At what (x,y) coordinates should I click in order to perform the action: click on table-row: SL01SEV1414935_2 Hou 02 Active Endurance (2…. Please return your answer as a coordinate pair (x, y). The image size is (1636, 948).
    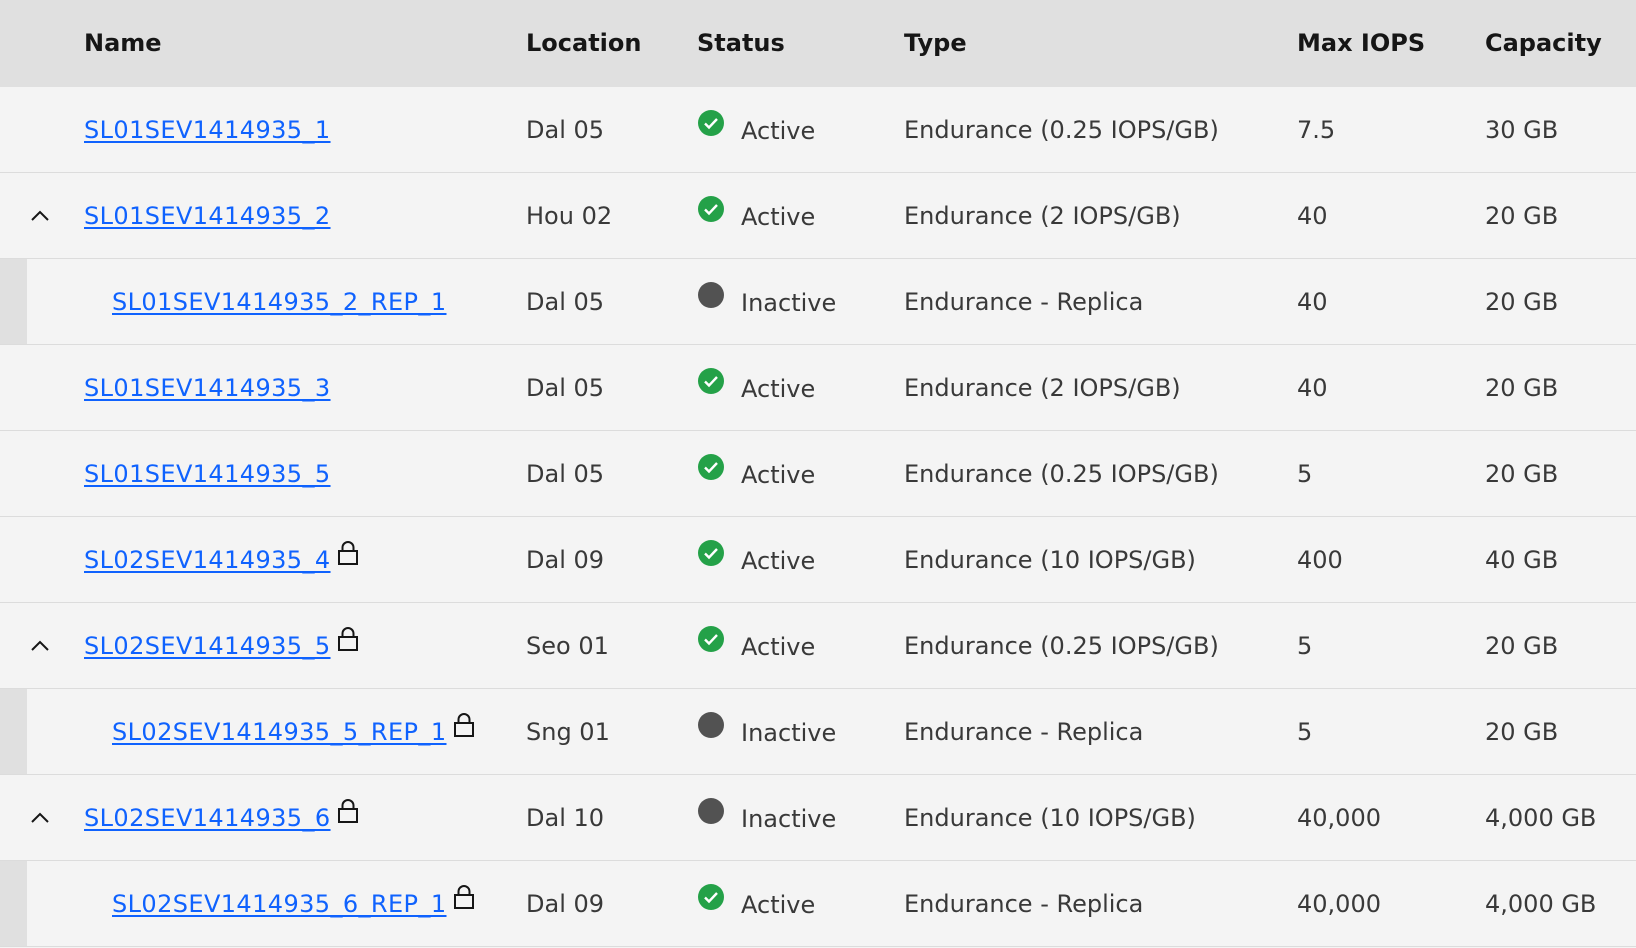
    Looking at the image, I should click on (818, 216).